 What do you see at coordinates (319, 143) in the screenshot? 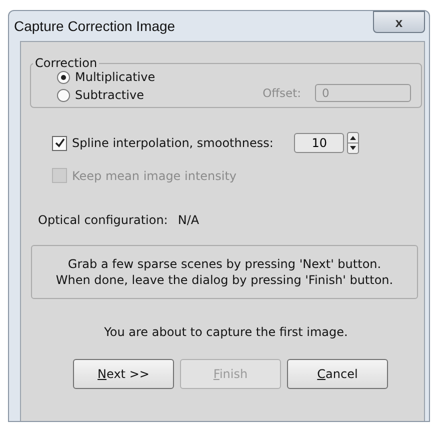
I see `smoothness-field: 10` at bounding box center [319, 143].